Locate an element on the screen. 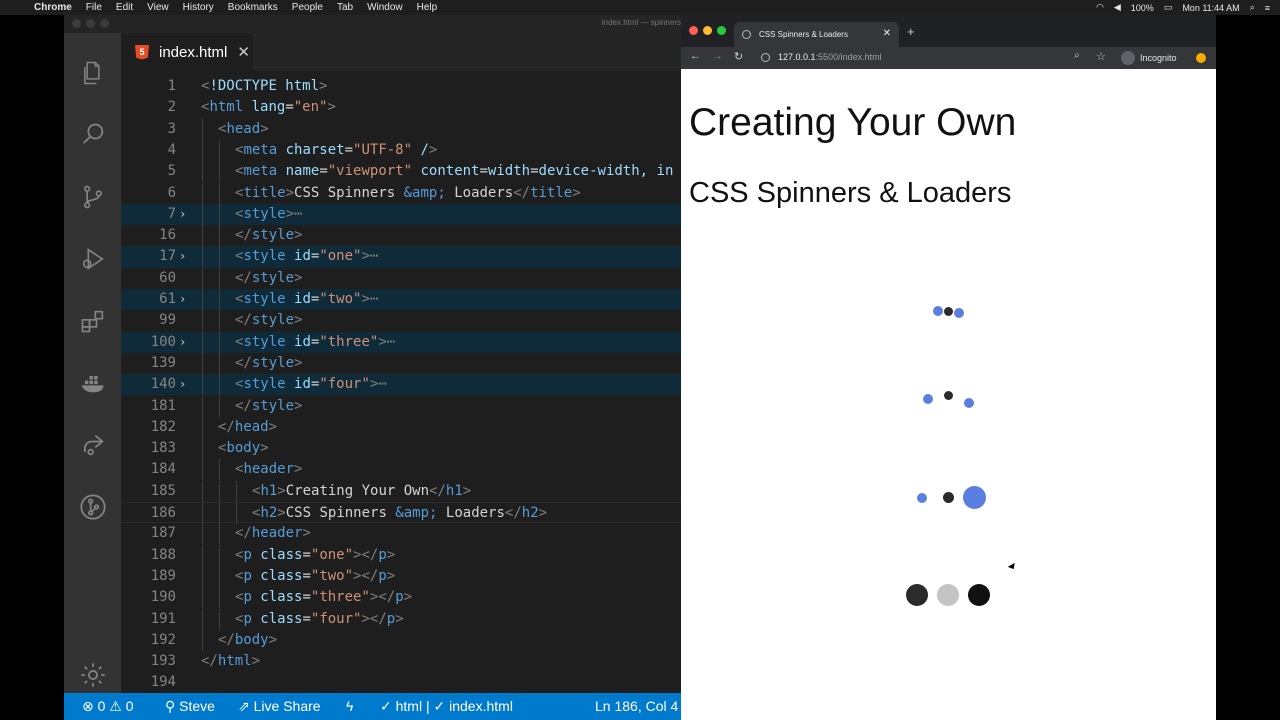  account-indicator: ⚲ Steve is located at coordinates (190, 706).